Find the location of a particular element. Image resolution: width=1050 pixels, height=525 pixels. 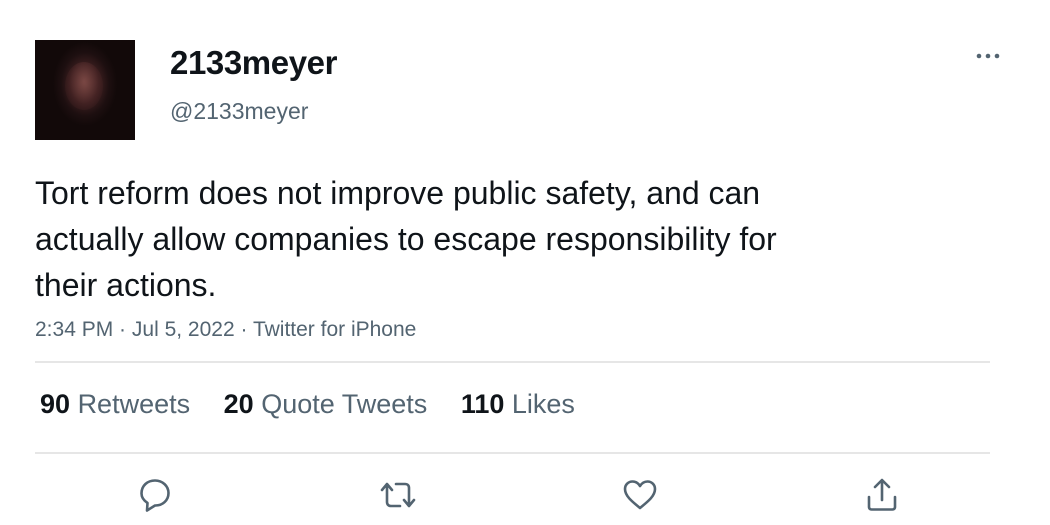

avatar is located at coordinates (85, 90).